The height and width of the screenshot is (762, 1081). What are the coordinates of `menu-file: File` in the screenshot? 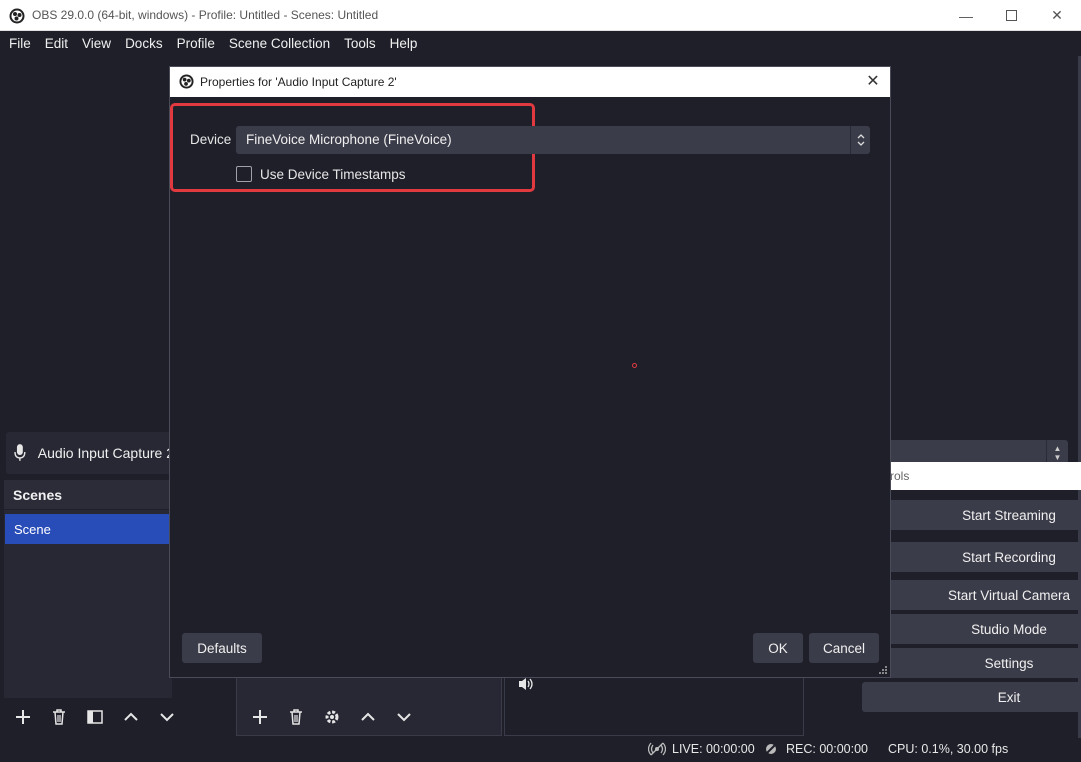 It's located at (20, 43).